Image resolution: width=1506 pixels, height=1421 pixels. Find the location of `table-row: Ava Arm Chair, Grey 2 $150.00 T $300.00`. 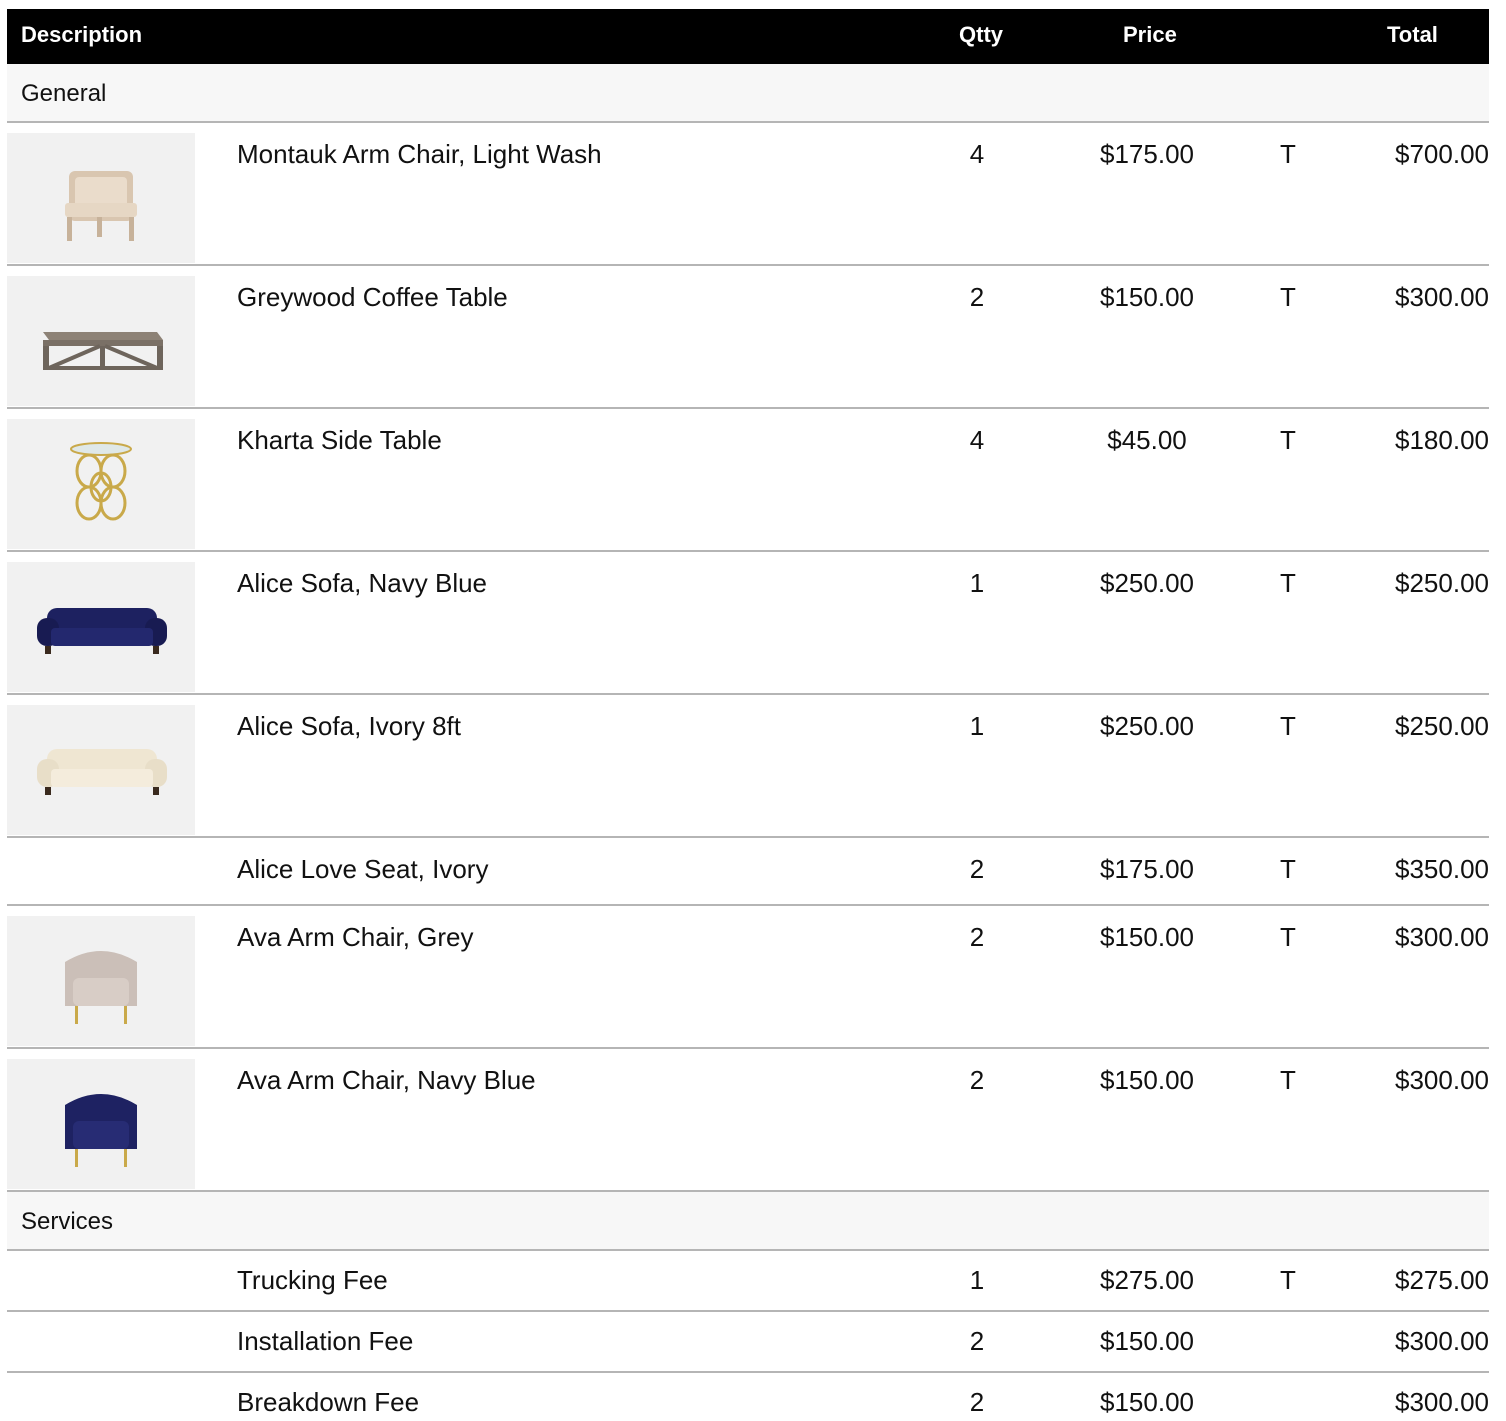

table-row: Ava Arm Chair, Grey 2 $150.00 T $300.00 is located at coordinates (748, 977).